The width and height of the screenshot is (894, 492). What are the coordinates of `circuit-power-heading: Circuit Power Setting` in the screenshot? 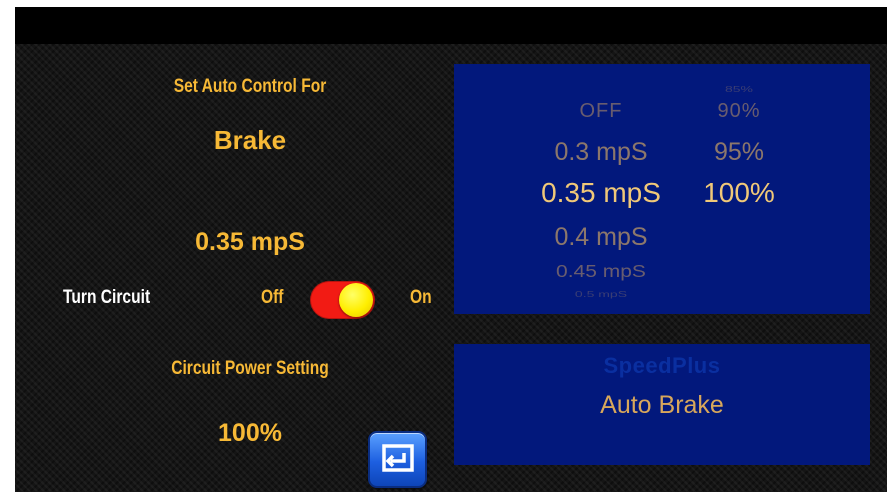 It's located at (250, 368).